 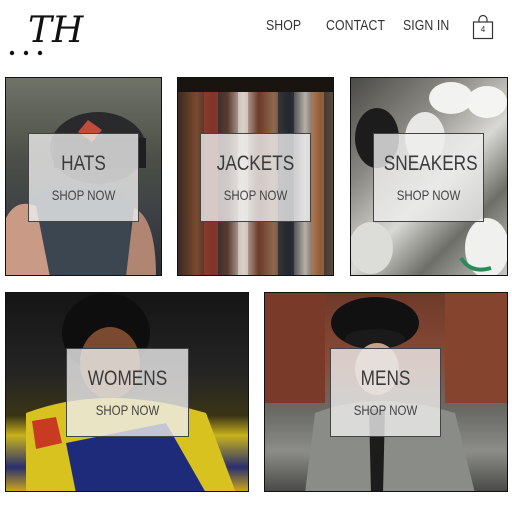 I want to click on category-tile-sneakers: SNEAKERS SHOP NOW, so click(x=429, y=176).